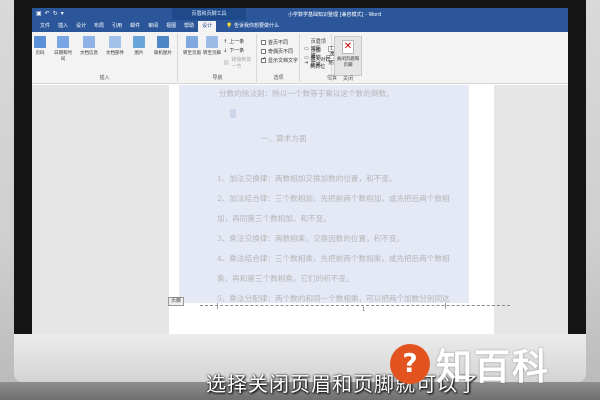 The image size is (600, 400). Describe the element at coordinates (333, 298) in the screenshot. I see `doc-line: 5、乘法分配律：两个数的和同一个数相乘，可以把两个加数分别同这` at that location.